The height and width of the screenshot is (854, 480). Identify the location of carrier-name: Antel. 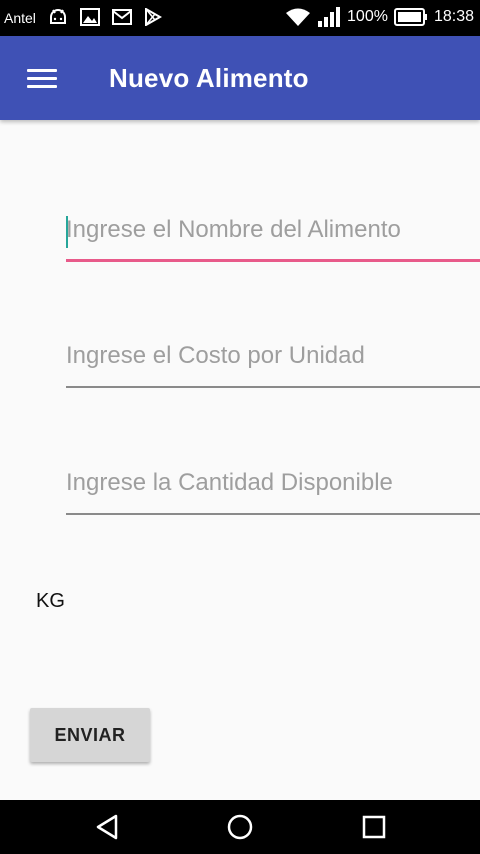
(20, 18).